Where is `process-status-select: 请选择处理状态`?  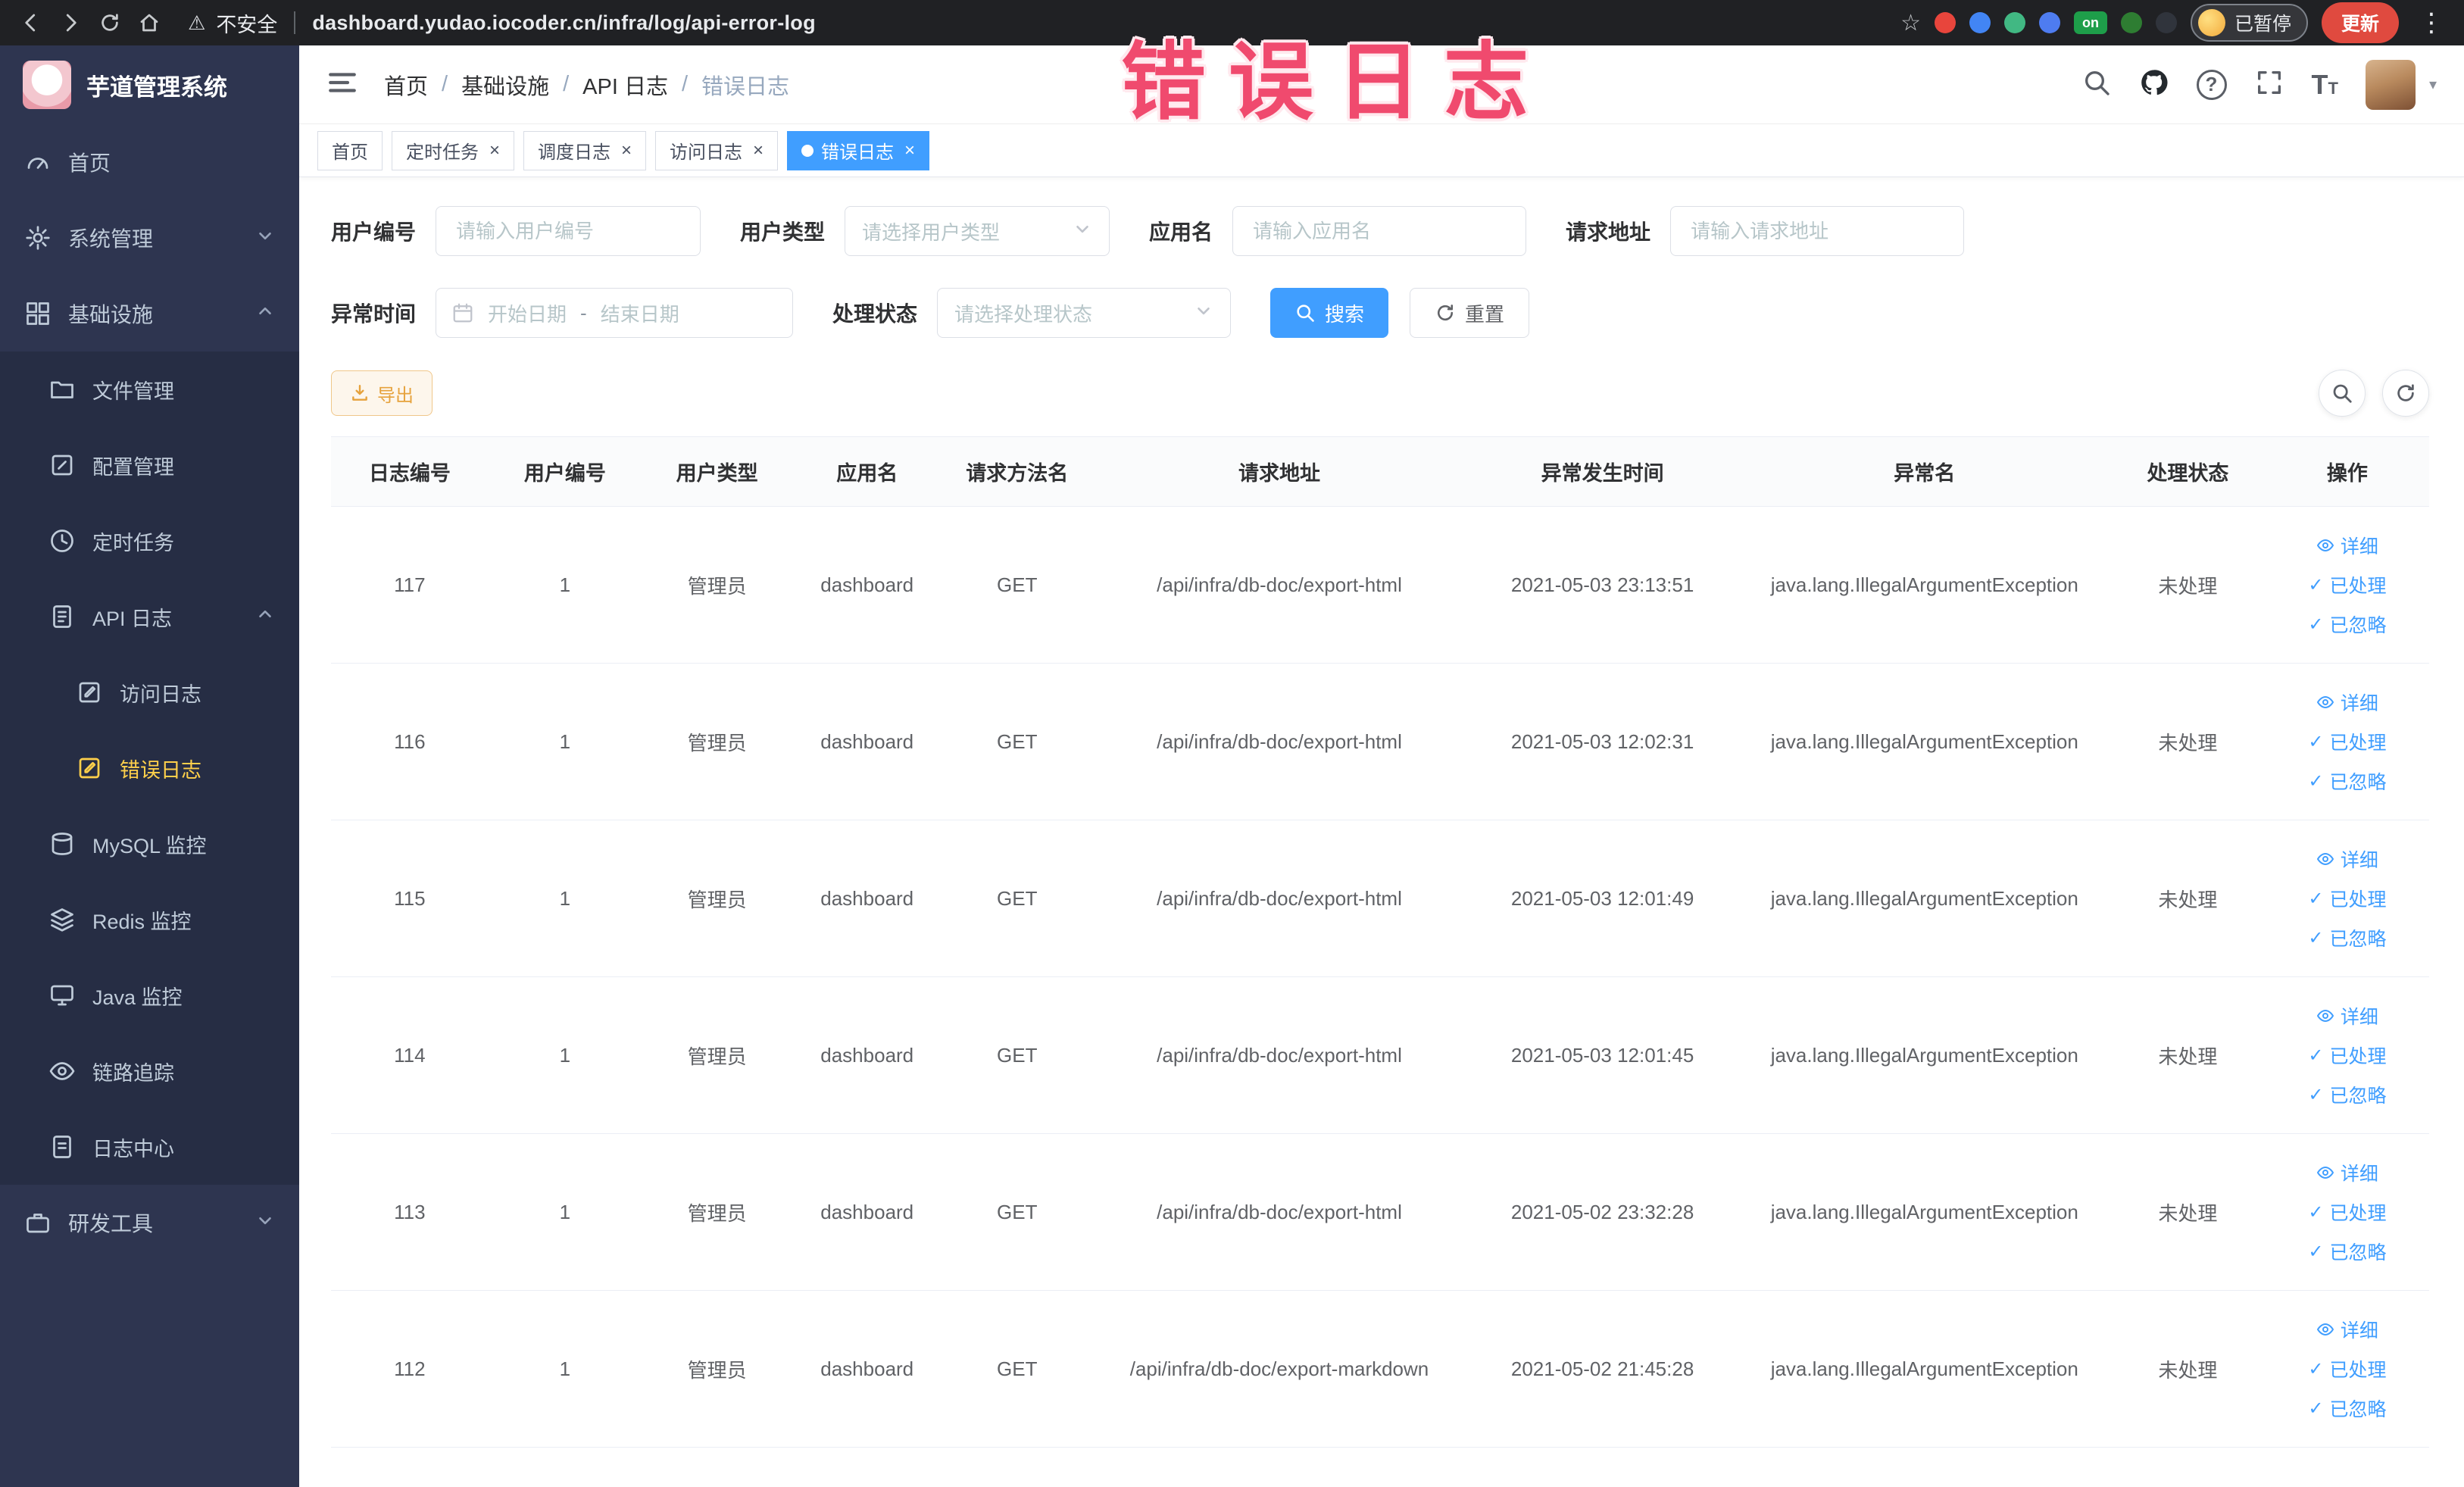
process-status-select: 请选择处理状态 is located at coordinates (1084, 313).